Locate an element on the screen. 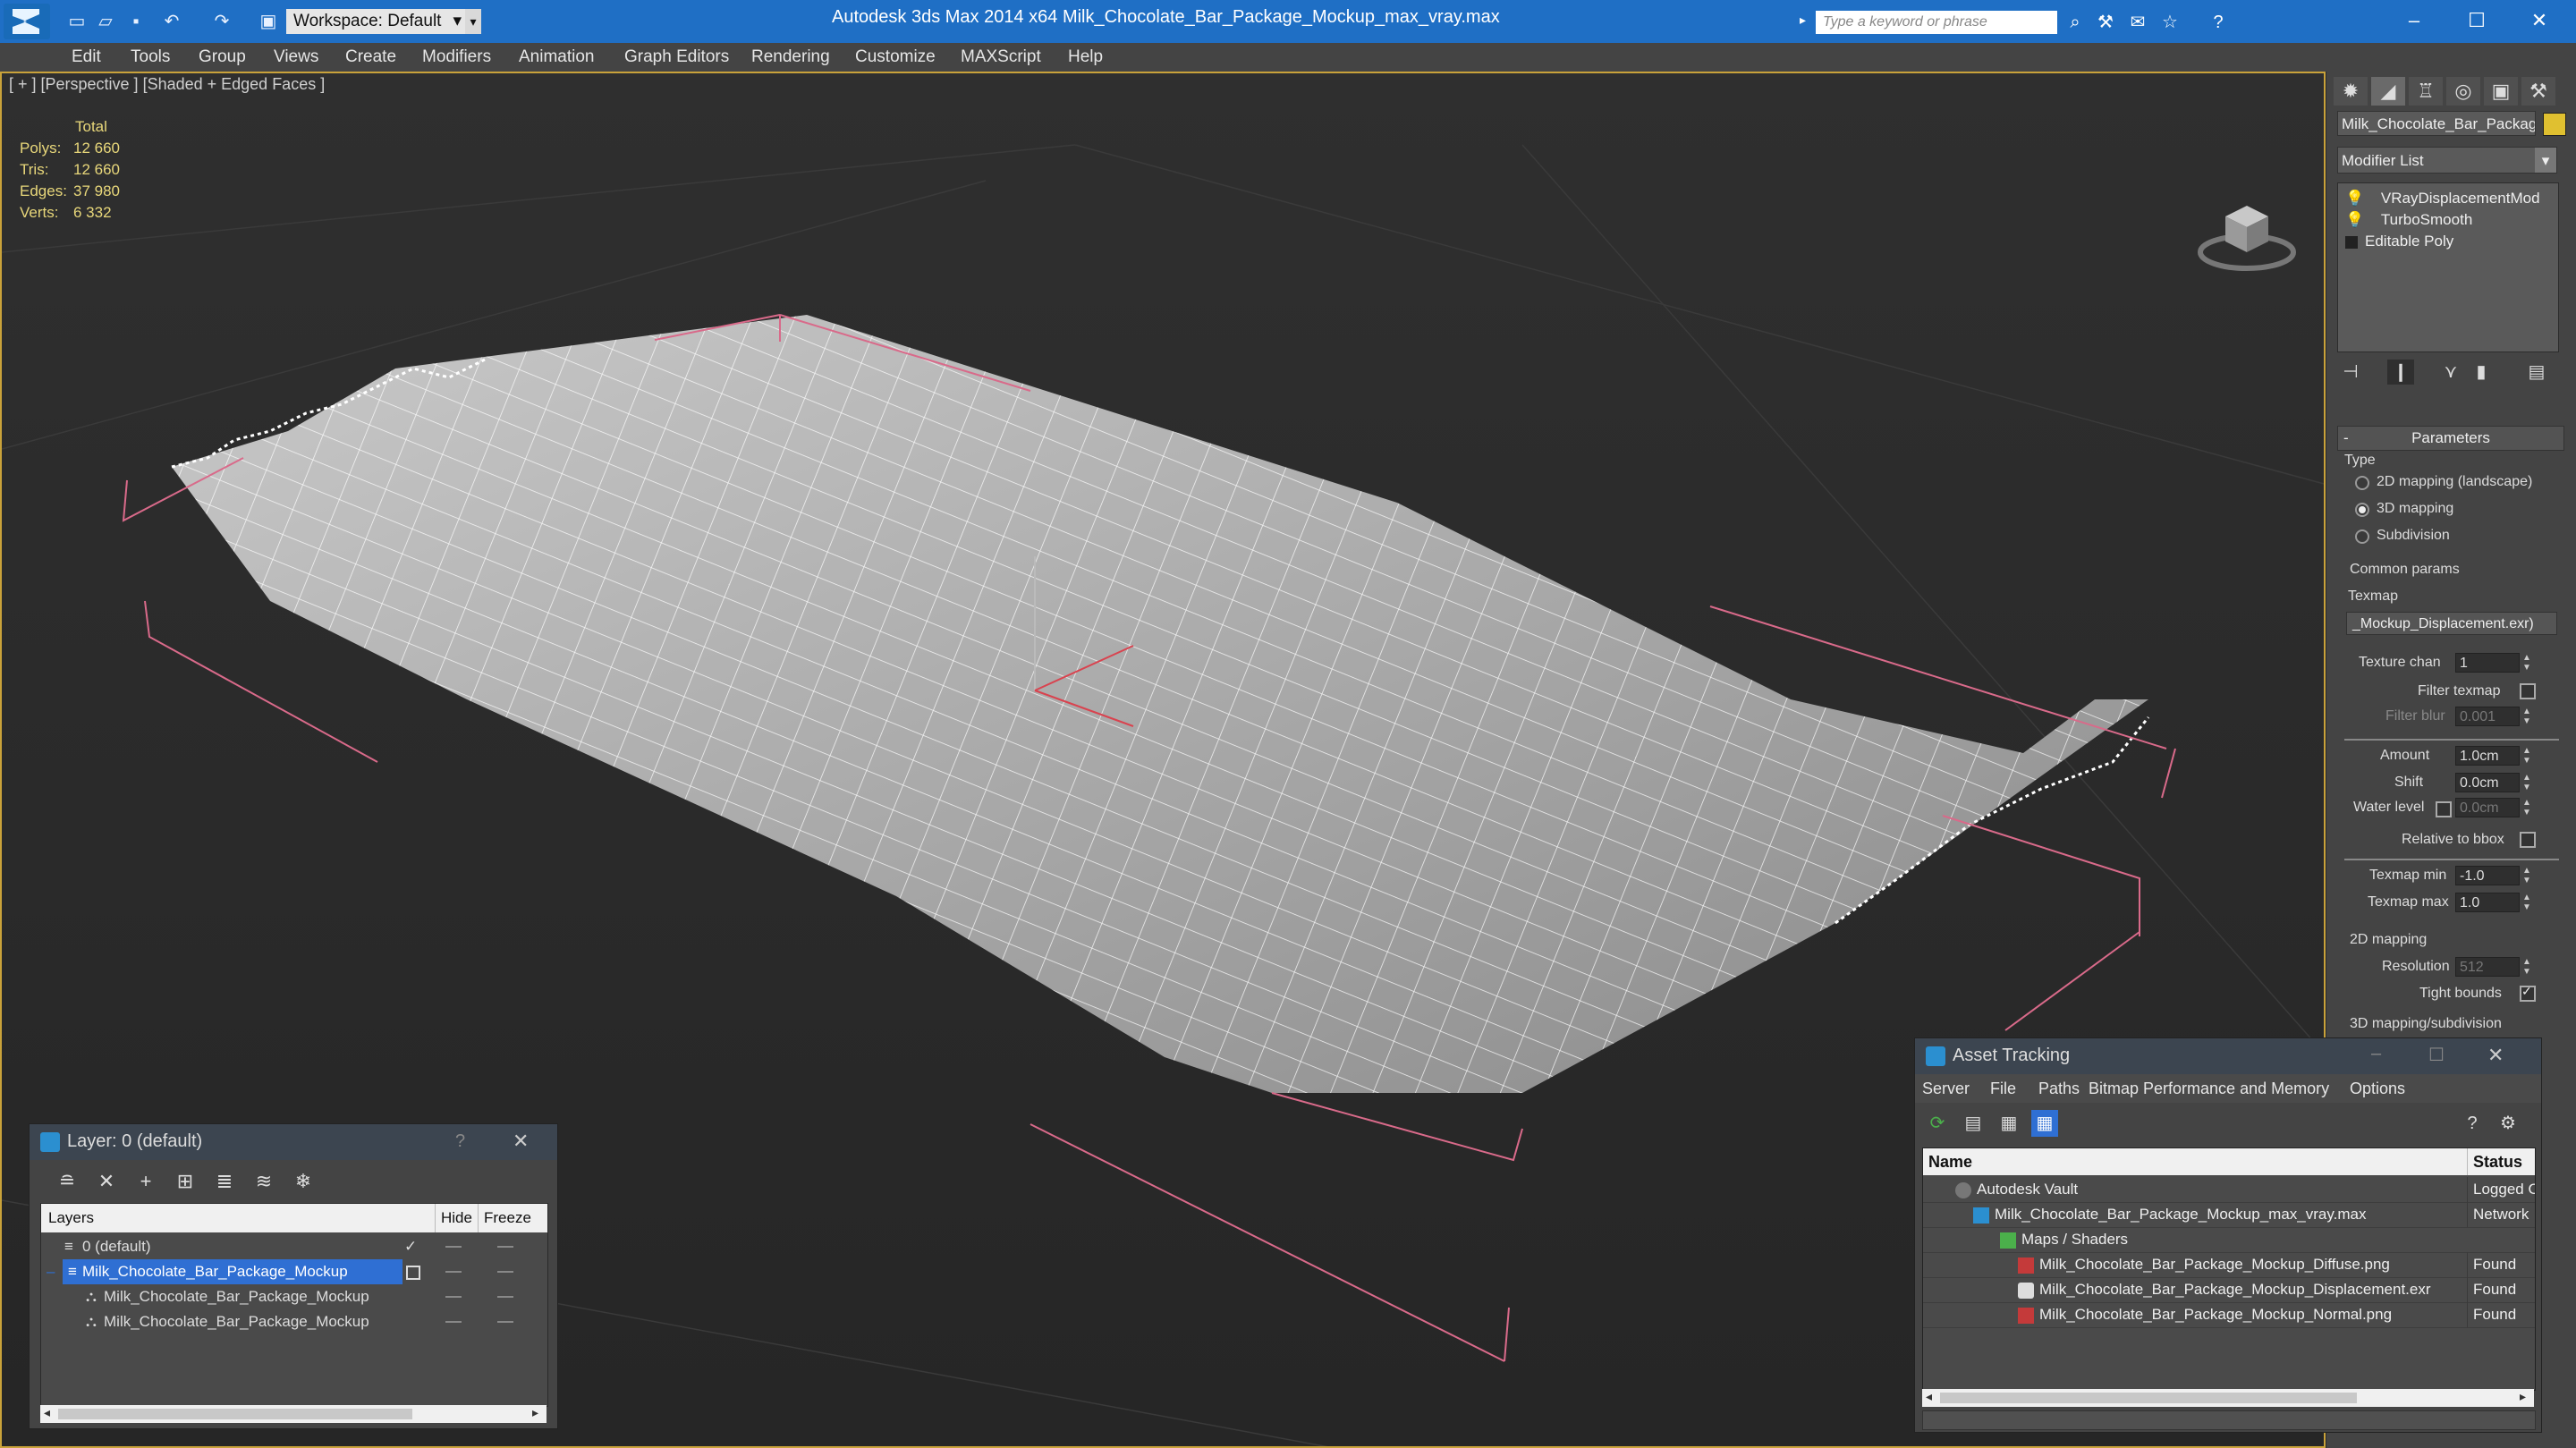 The height and width of the screenshot is (1448, 2576). stack-item-turbosmooth: 💡 TurboSmooth is located at coordinates (2408, 220).